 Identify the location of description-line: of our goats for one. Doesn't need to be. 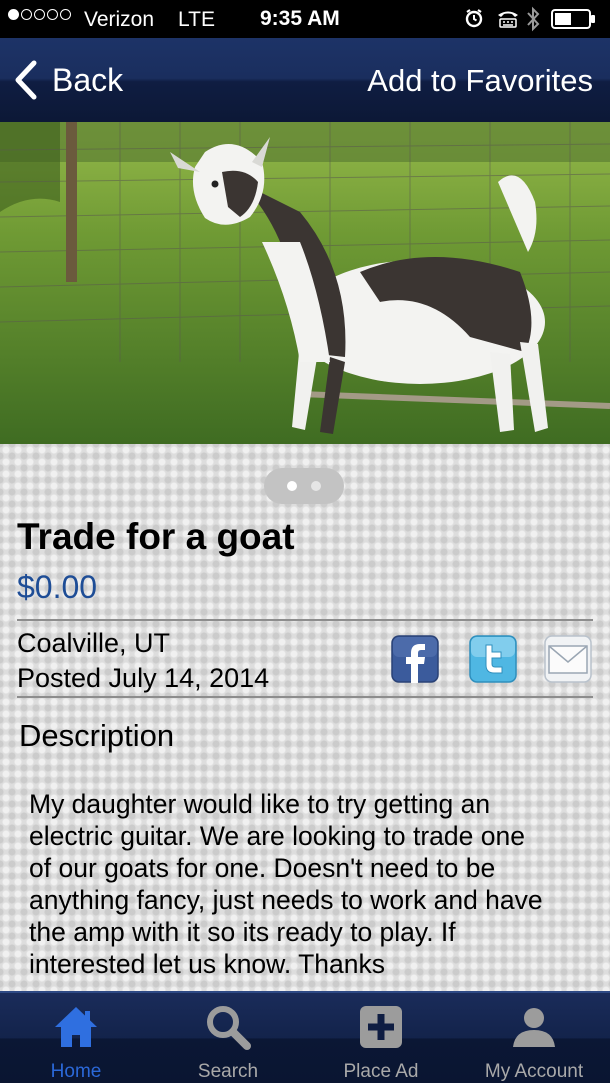
(262, 868).